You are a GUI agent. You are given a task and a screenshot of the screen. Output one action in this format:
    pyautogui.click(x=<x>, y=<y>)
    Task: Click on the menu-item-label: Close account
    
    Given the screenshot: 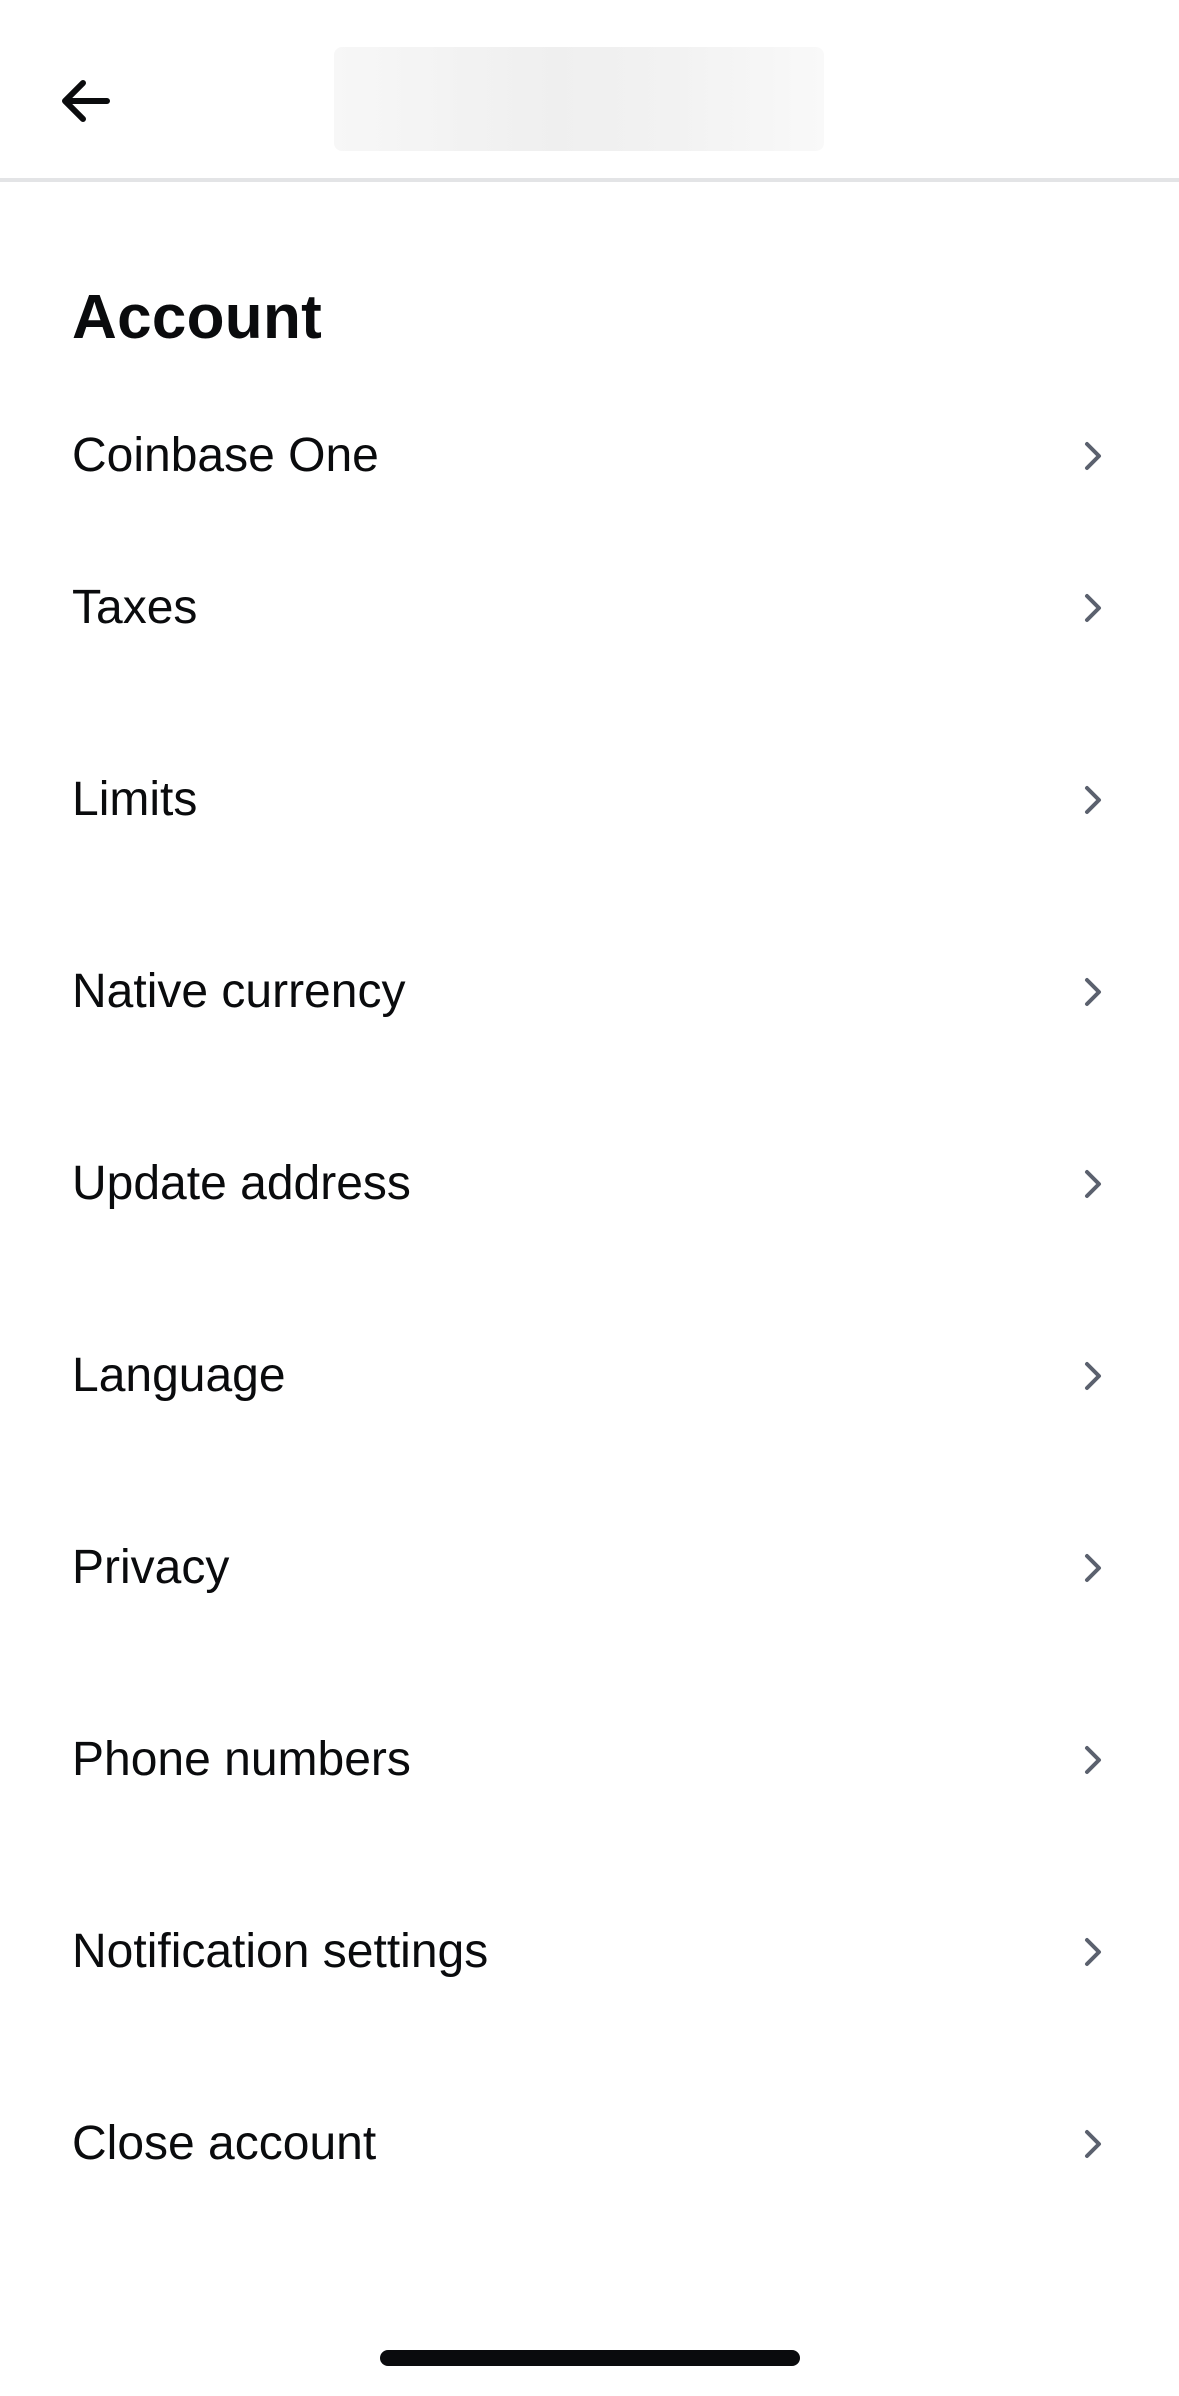 What is the action you would take?
    pyautogui.click(x=224, y=2143)
    